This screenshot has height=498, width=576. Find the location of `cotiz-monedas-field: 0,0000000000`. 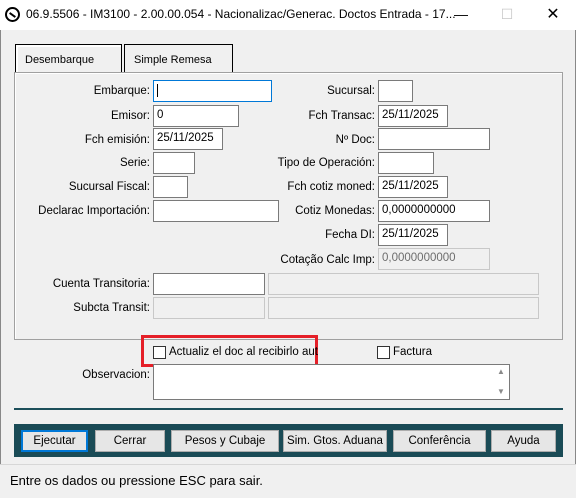

cotiz-monedas-field: 0,0000000000 is located at coordinates (434, 211).